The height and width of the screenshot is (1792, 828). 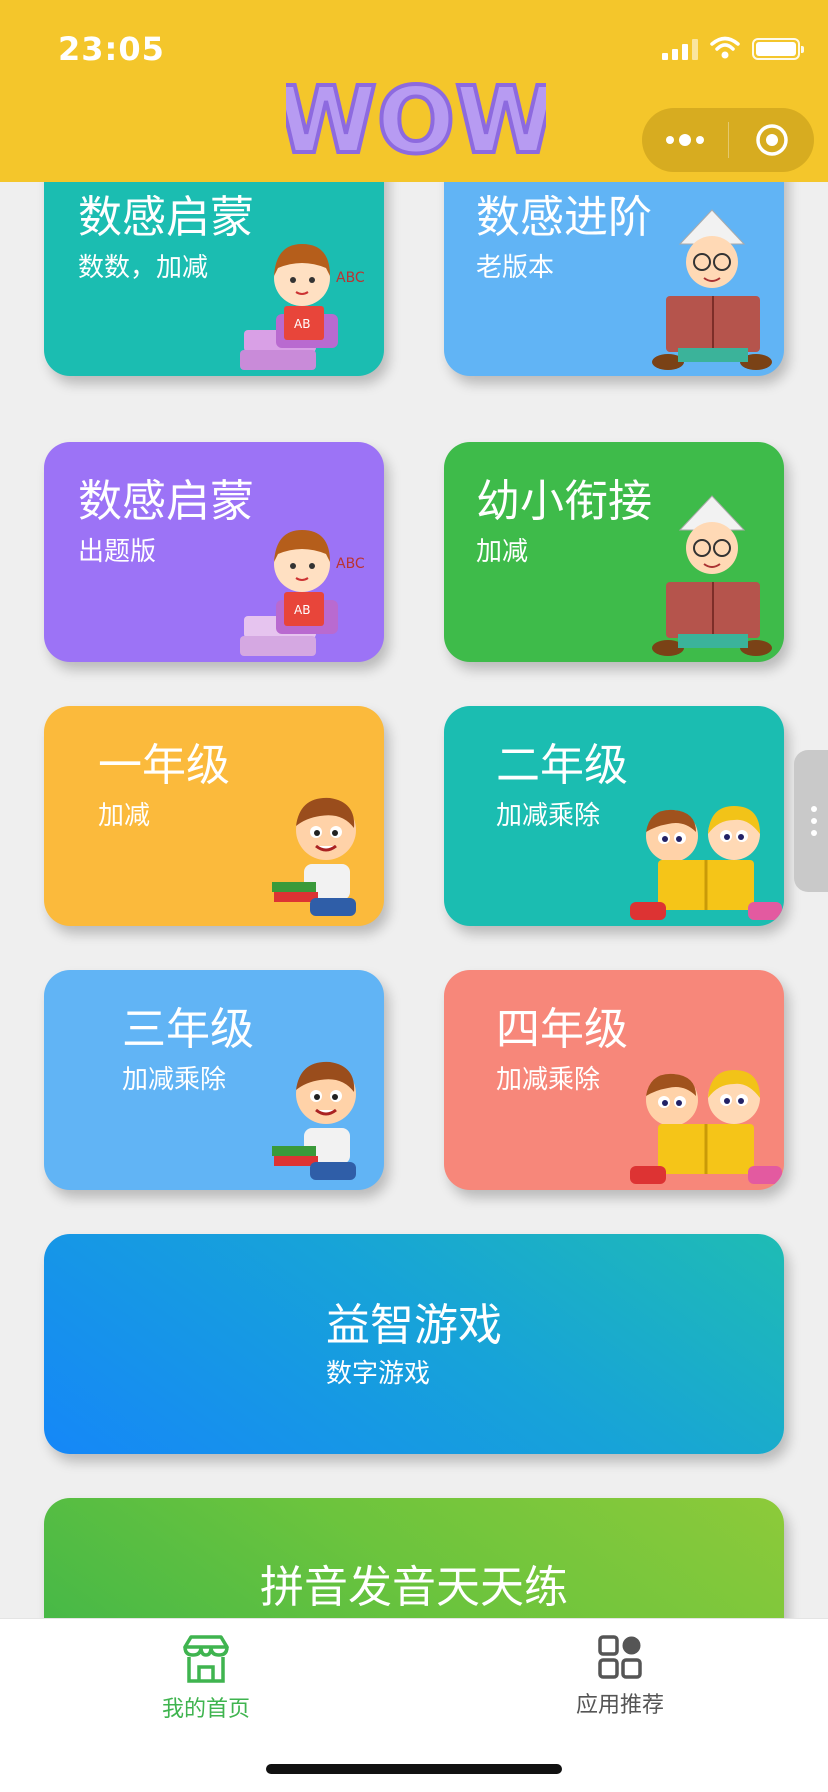 I want to click on wow-logo: WOW, so click(x=416, y=122).